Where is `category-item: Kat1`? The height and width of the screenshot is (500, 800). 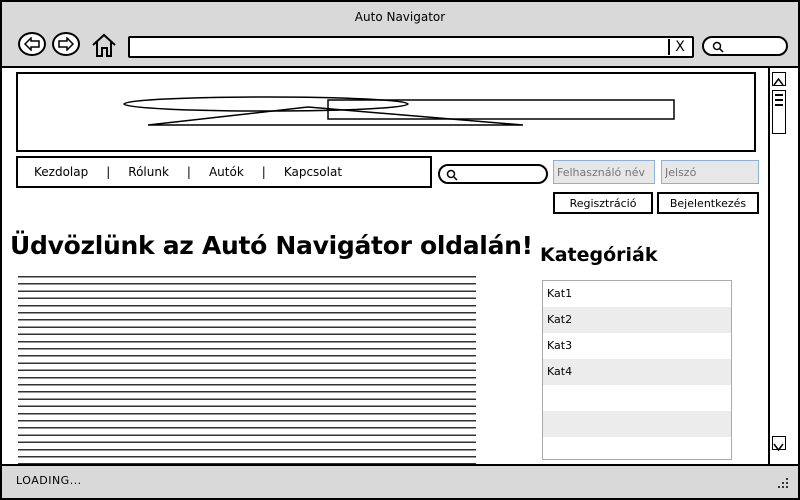 category-item: Kat1 is located at coordinates (637, 294).